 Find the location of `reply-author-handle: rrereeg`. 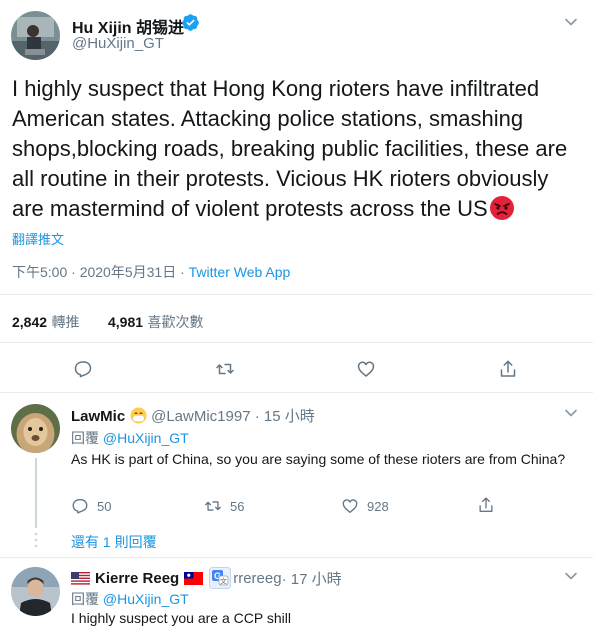

reply-author-handle: rrereeg is located at coordinates (257, 578).